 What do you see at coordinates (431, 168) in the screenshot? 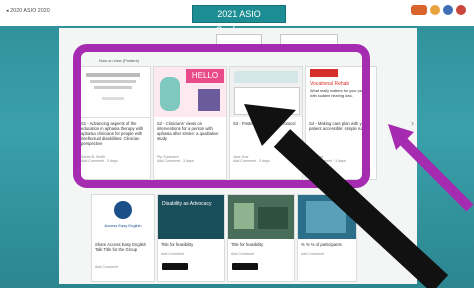
I see `purple-arrow-icon` at bounding box center [431, 168].